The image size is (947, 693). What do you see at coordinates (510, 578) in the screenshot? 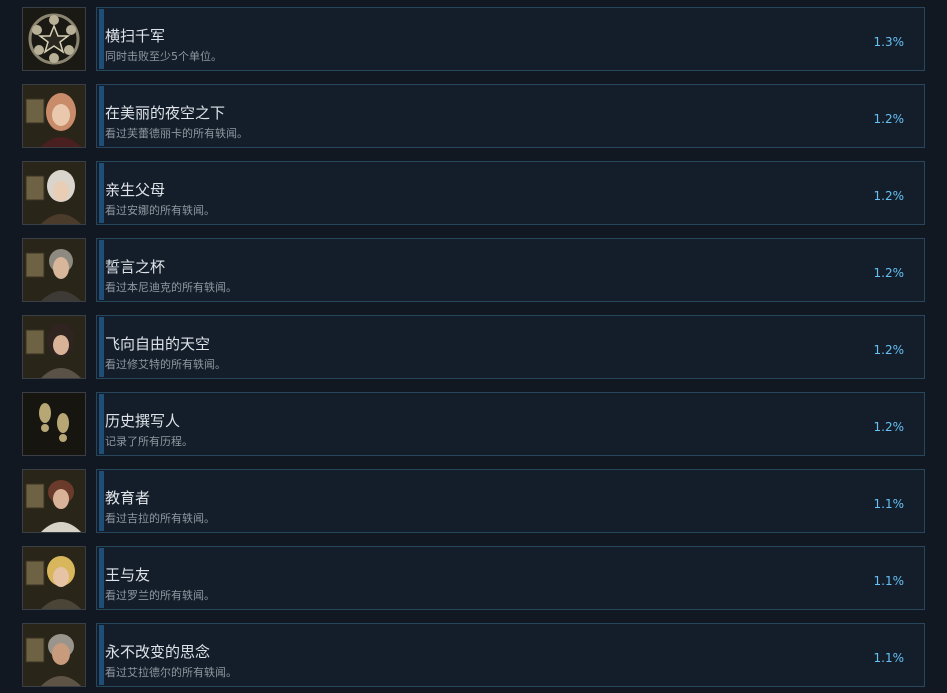
I see `achievement-card: 王与友 看过罗兰的所有轶闻。 1.1%` at bounding box center [510, 578].